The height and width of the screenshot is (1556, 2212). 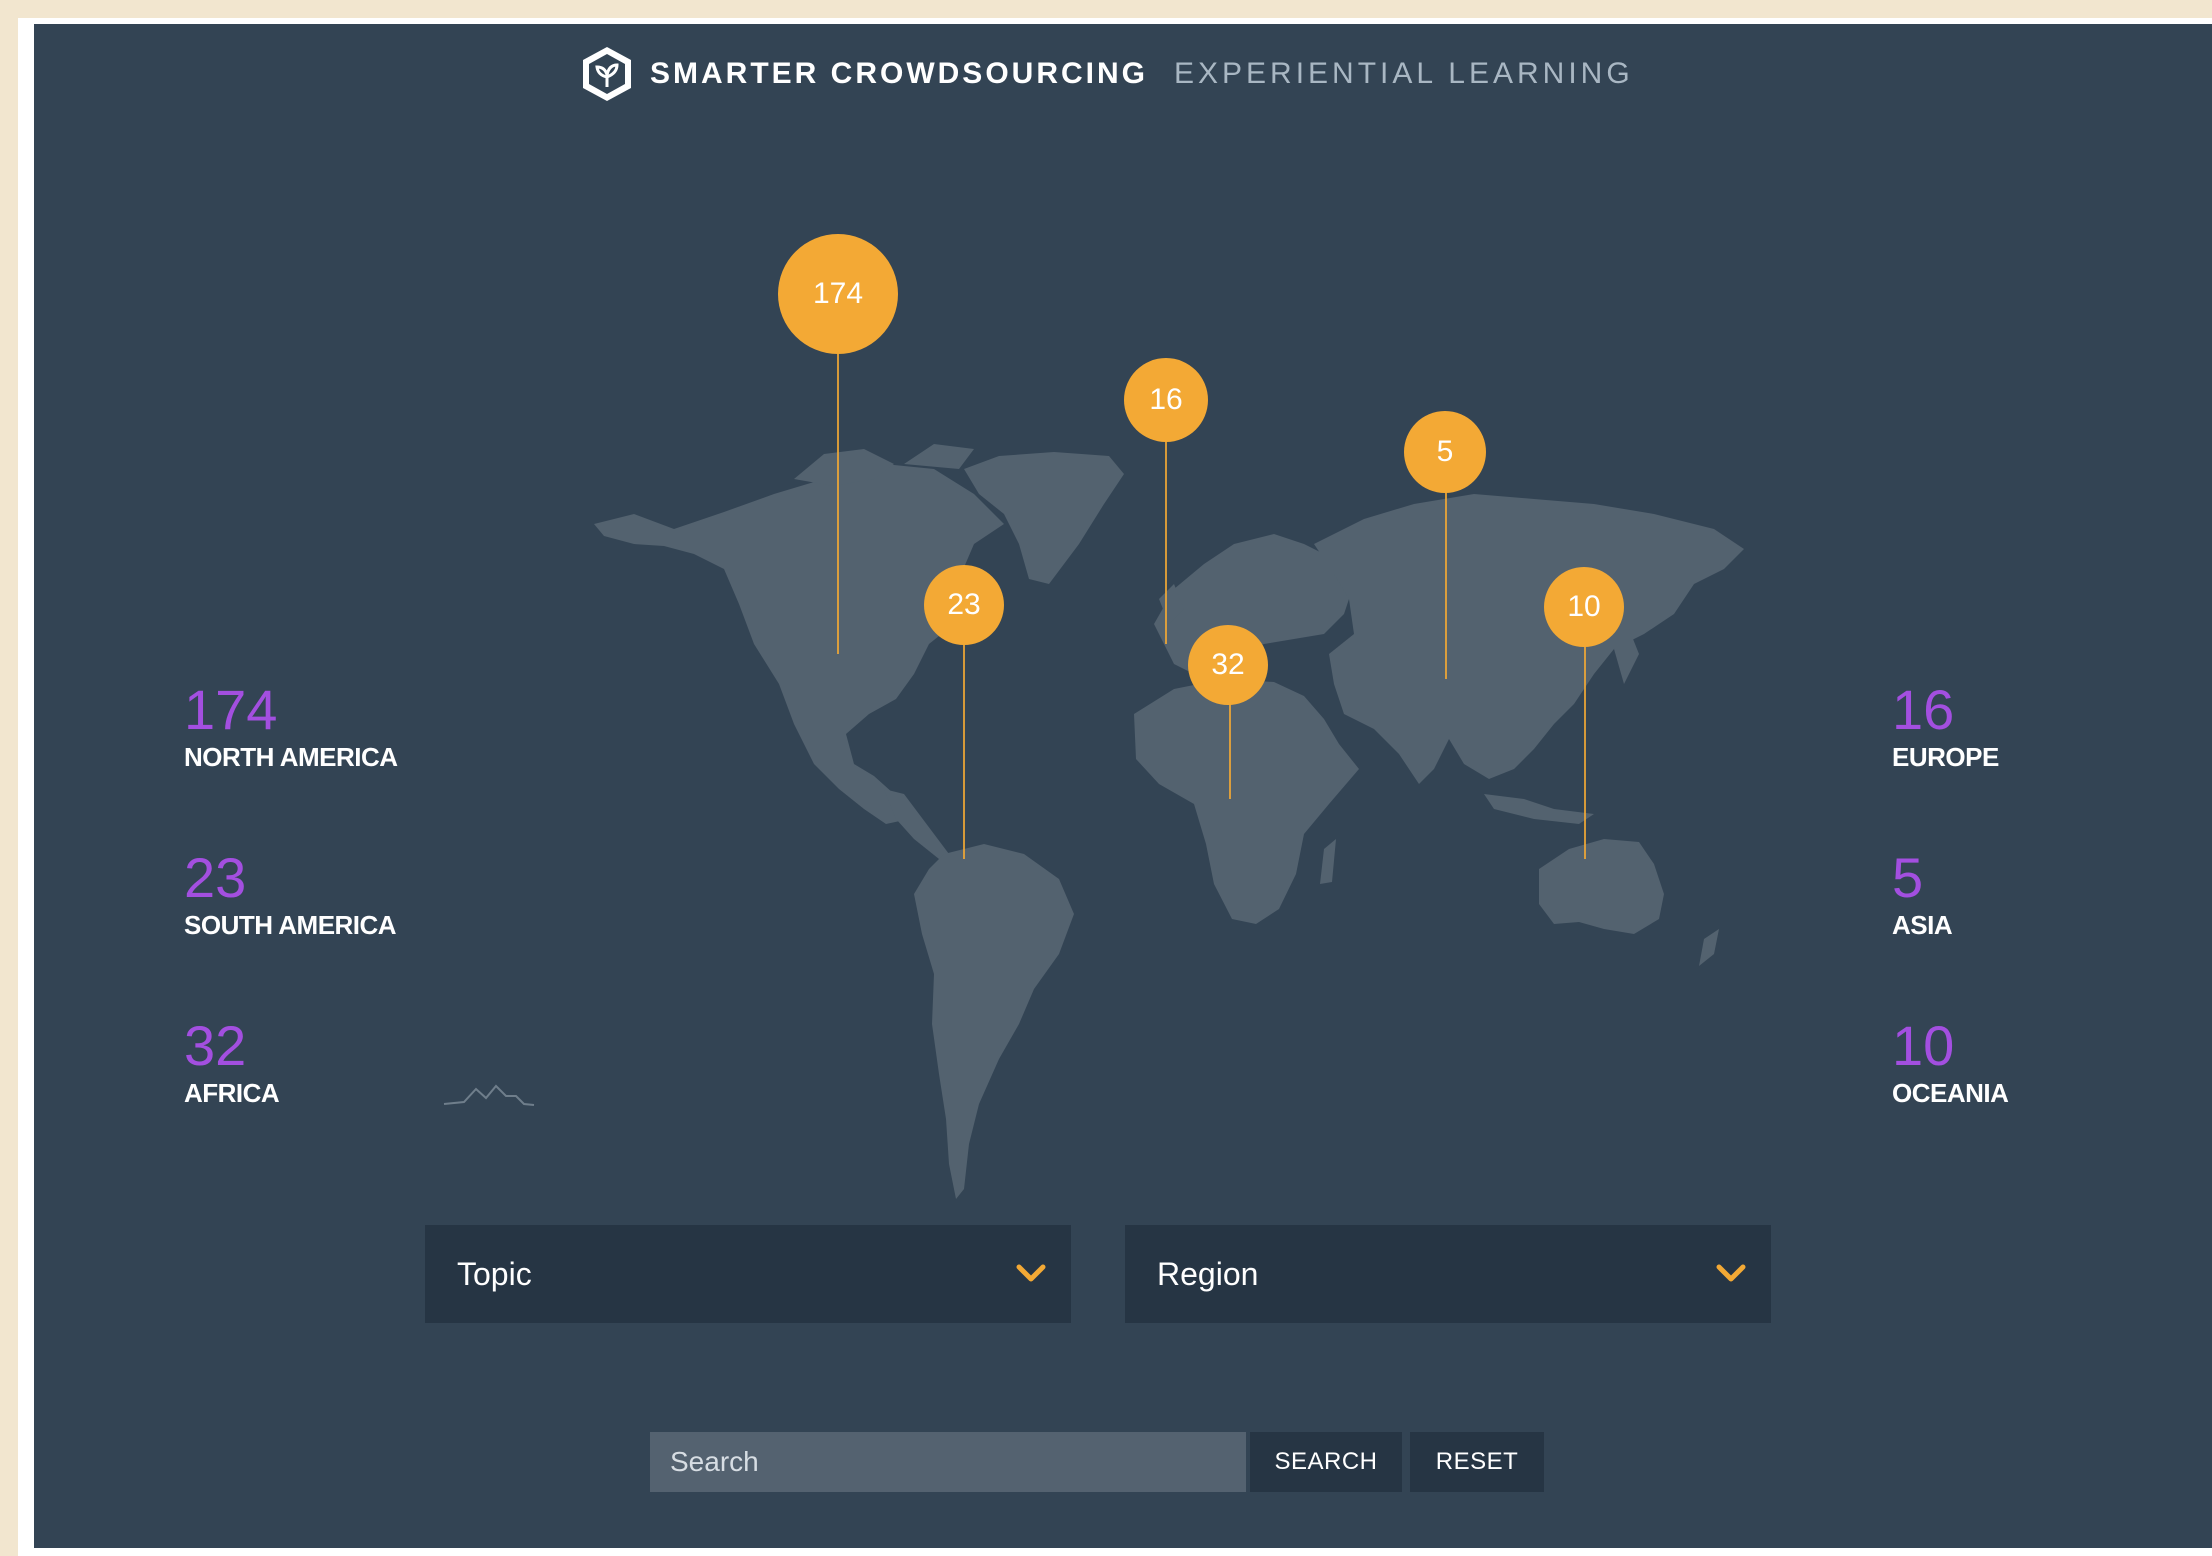 What do you see at coordinates (291, 726) in the screenshot?
I see `stat-north-america: 174 NORTH AMERICA` at bounding box center [291, 726].